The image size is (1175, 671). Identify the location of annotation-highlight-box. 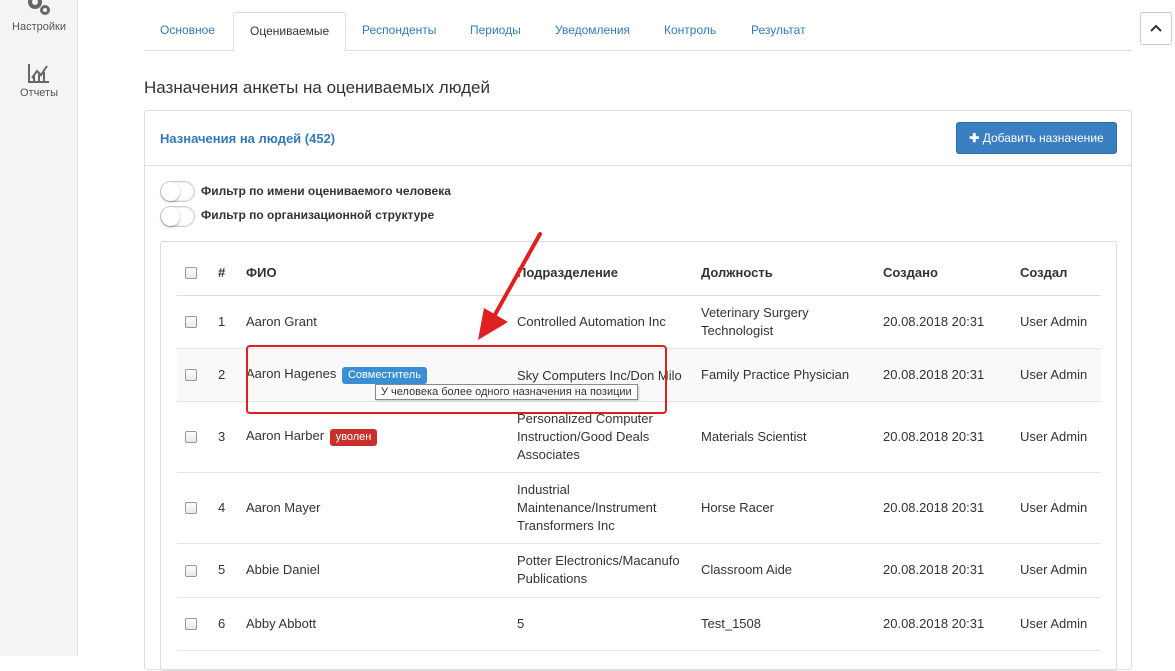
(456, 379).